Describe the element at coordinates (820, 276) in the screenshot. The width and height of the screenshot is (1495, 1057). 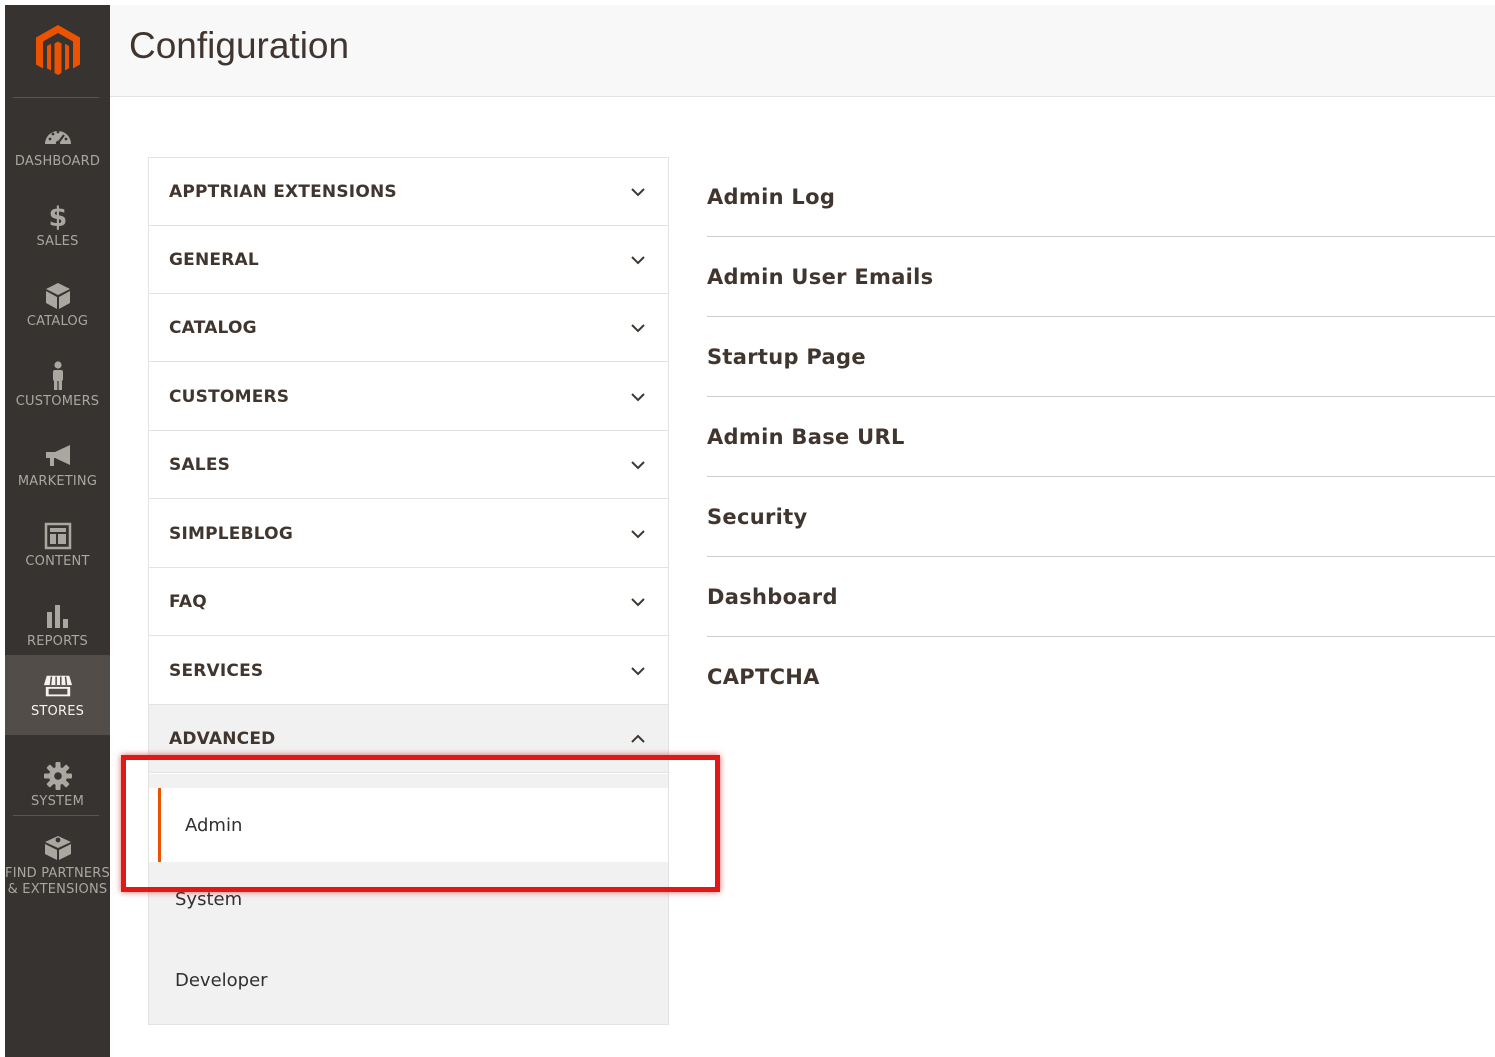
I see `section-title: Admin User Emails` at that location.